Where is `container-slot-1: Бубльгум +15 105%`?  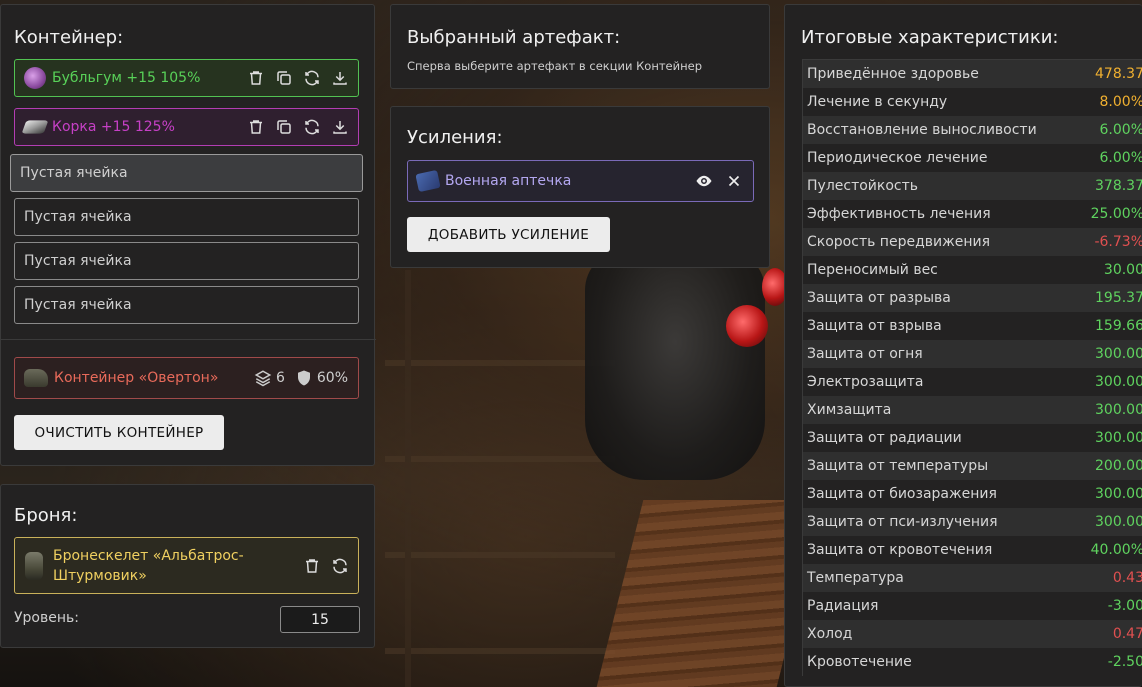
container-slot-1: Бубльгум +15 105% is located at coordinates (186, 78).